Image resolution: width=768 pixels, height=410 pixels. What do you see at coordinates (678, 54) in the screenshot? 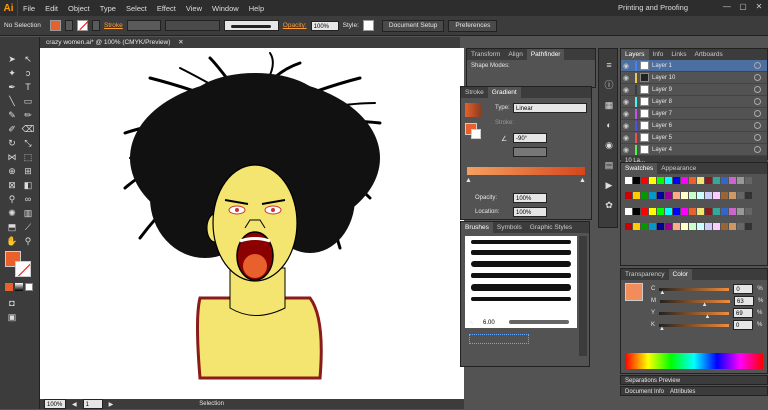
I see `tab-links: Links` at bounding box center [678, 54].